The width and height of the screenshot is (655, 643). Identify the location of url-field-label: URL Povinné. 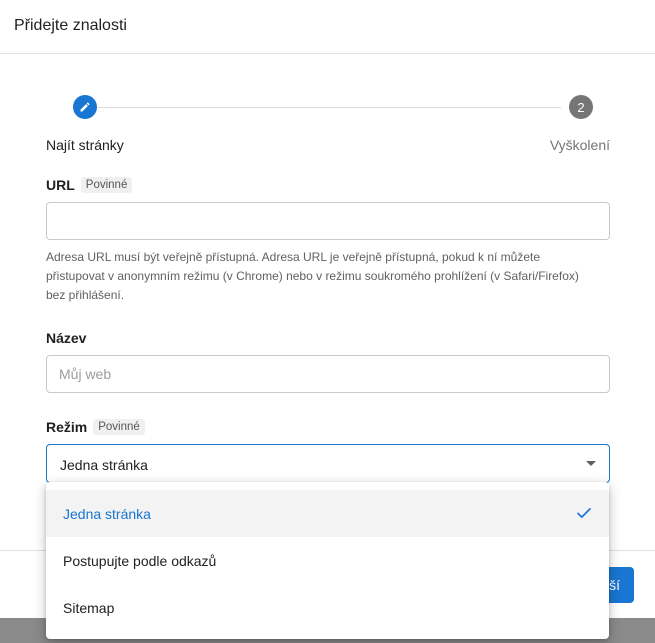
(89, 185).